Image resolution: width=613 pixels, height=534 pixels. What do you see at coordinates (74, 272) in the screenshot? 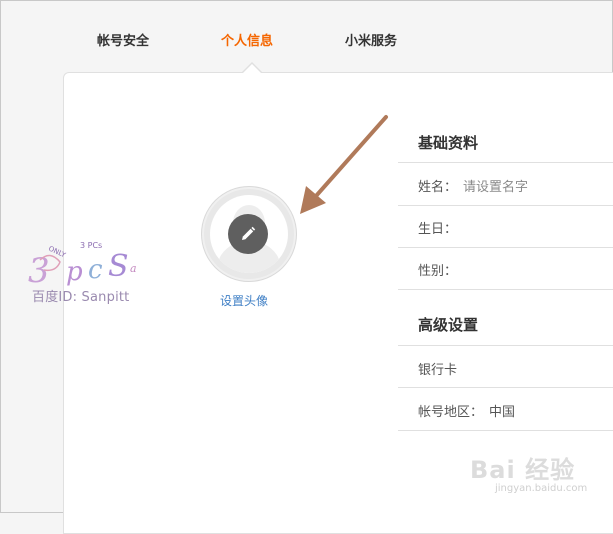
I see `svg-text: p` at bounding box center [74, 272].